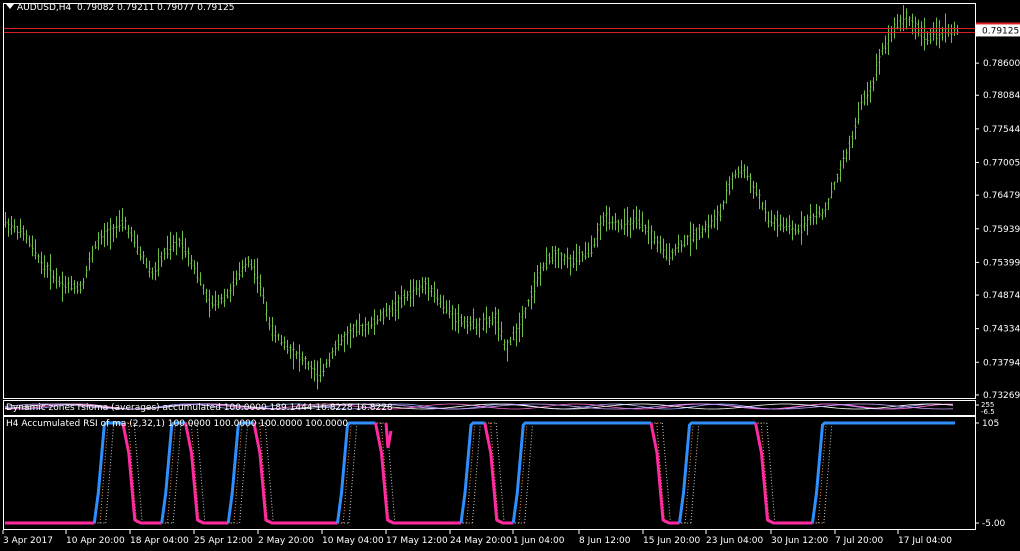 The image size is (1020, 551). What do you see at coordinates (925, 541) in the screenshot?
I see `time-tick-label: 17 Jul 04:00` at bounding box center [925, 541].